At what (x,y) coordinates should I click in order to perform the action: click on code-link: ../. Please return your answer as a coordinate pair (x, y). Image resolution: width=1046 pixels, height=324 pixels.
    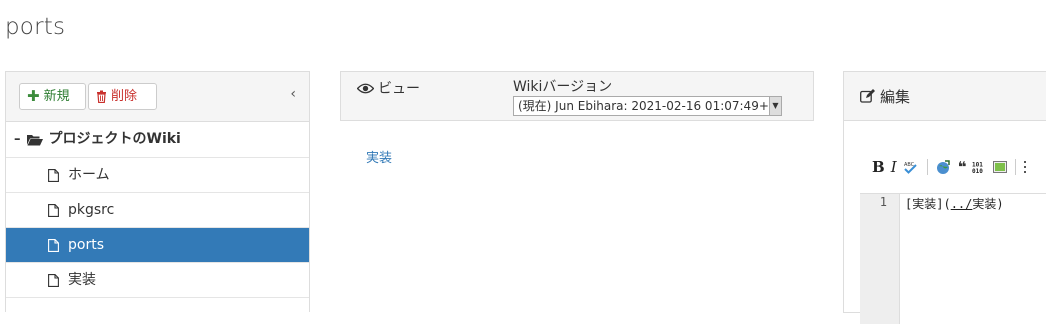
    Looking at the image, I should click on (961, 204).